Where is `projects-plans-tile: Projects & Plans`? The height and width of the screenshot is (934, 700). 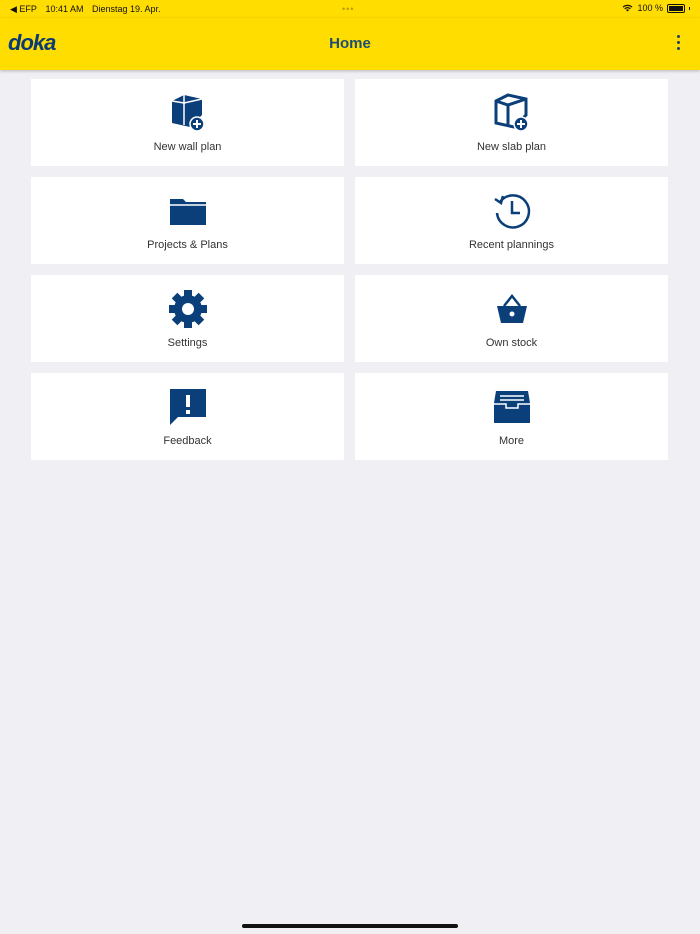
projects-plans-tile: Projects & Plans is located at coordinates (187, 220).